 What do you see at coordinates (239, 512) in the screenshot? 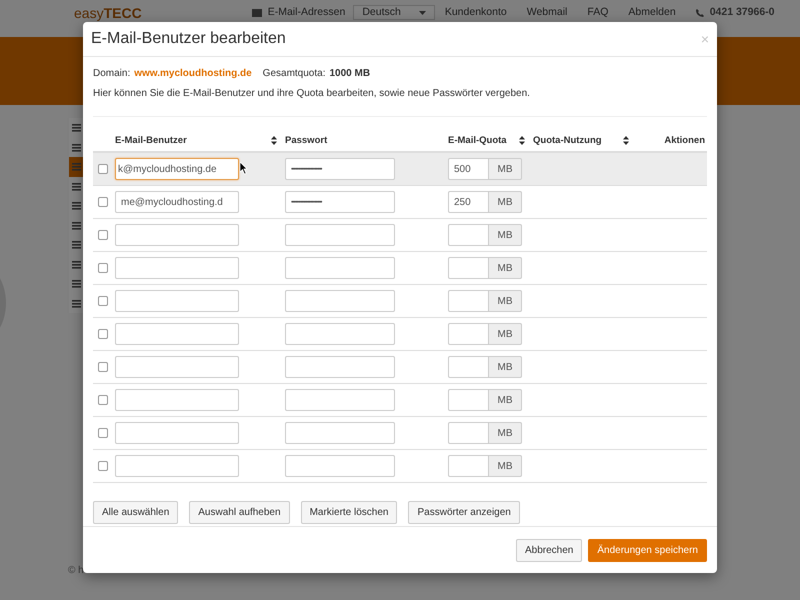
I see `table-action-button: Auswahl aufheben` at bounding box center [239, 512].